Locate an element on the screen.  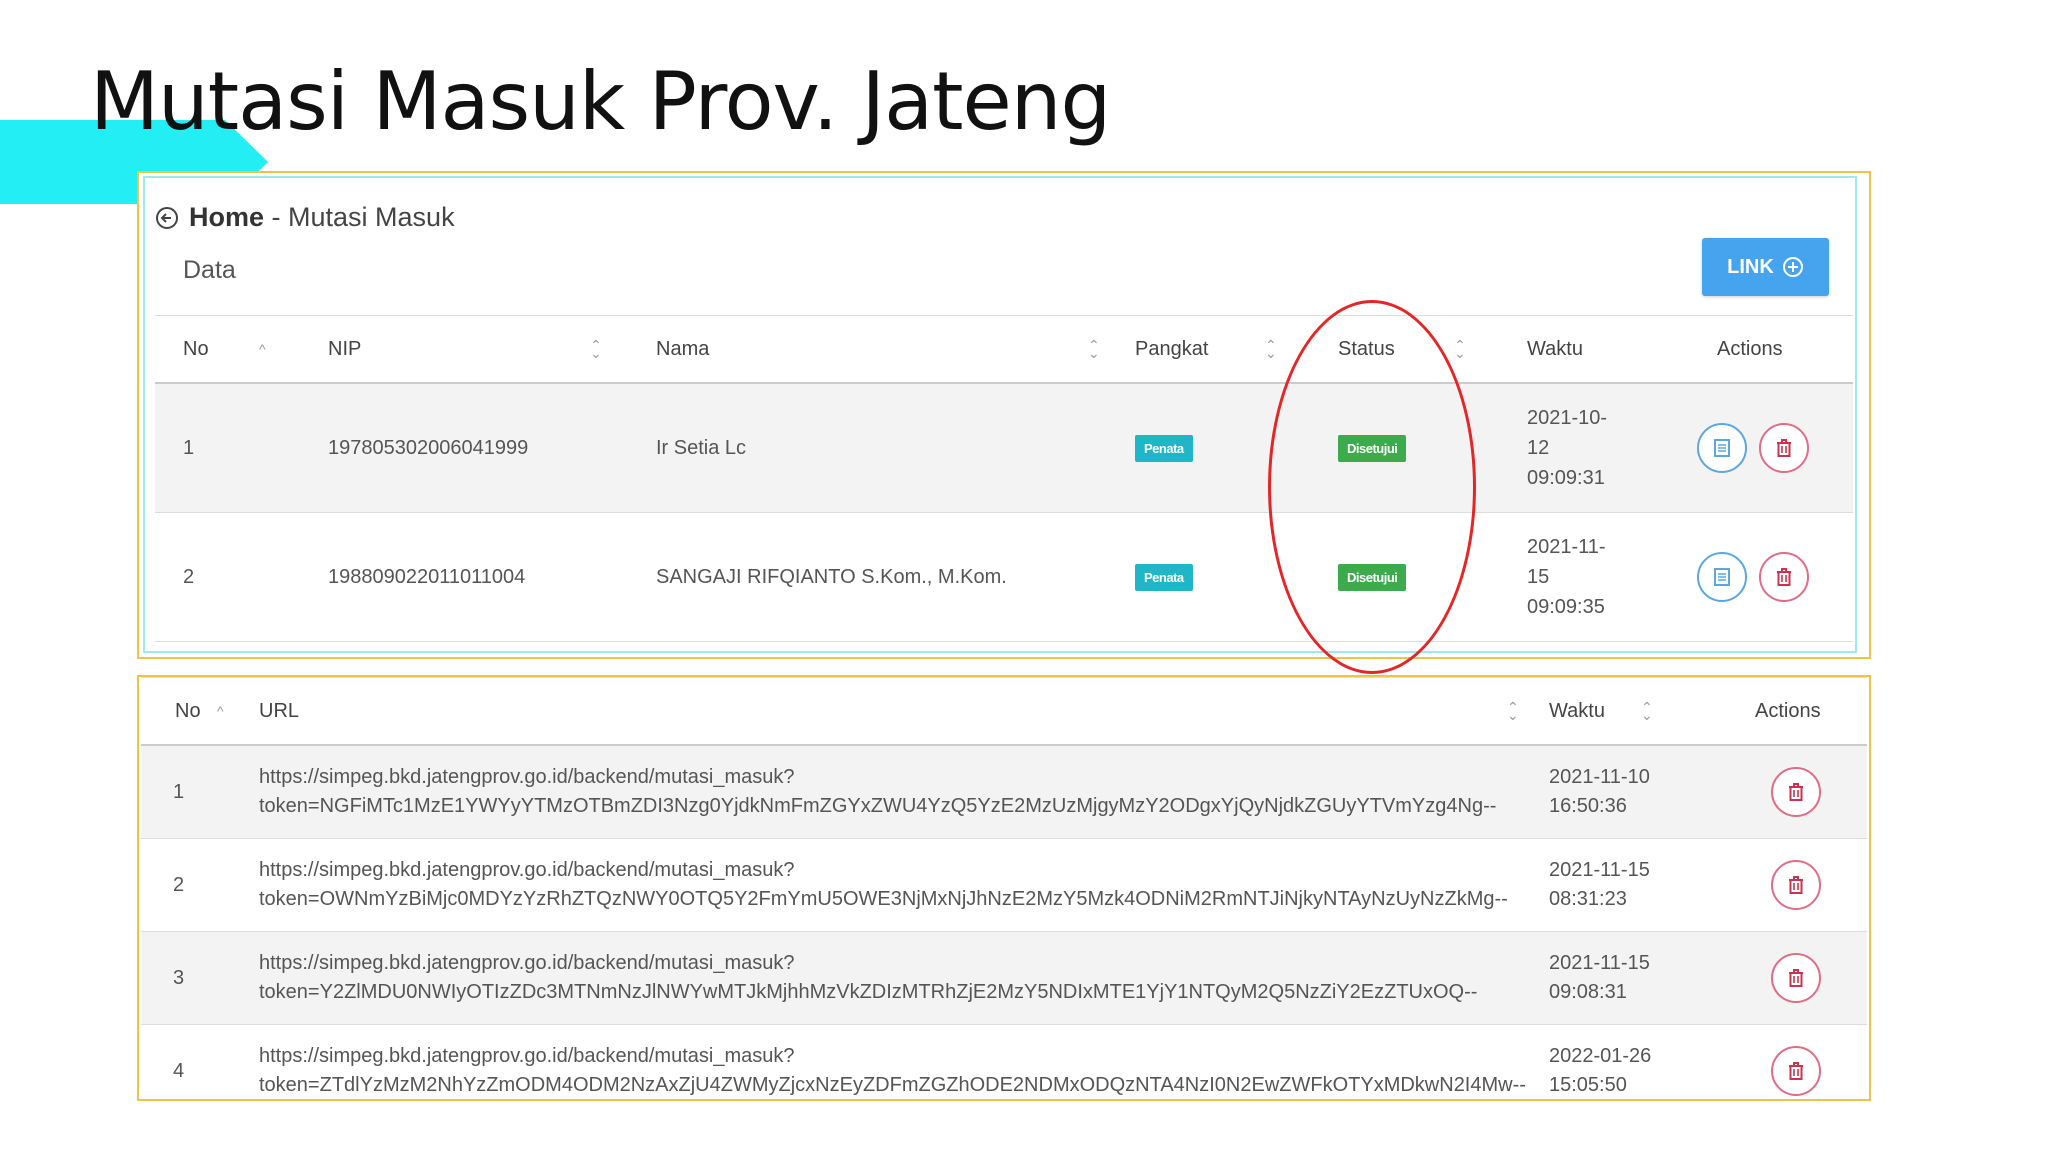
cell-waktu: 2021-11-10 16:50:36 is located at coordinates (1631, 792).